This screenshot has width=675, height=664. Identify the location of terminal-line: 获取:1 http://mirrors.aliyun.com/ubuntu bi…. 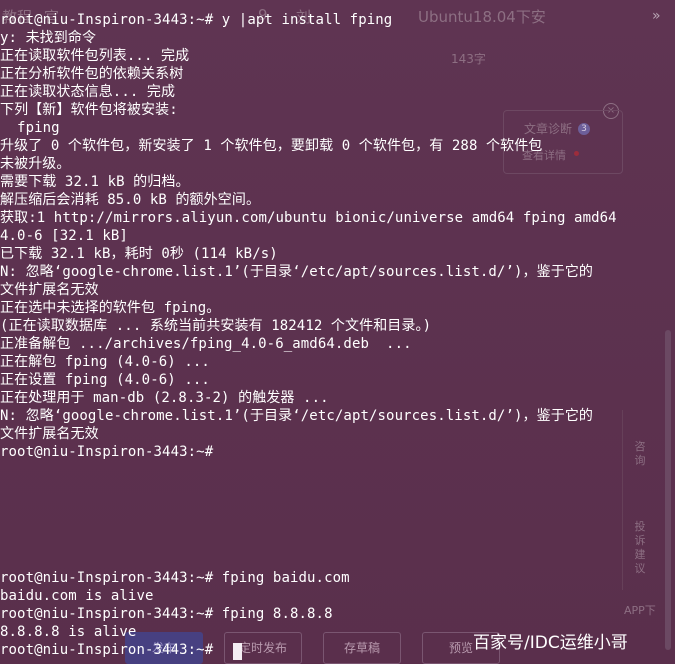
(308, 218).